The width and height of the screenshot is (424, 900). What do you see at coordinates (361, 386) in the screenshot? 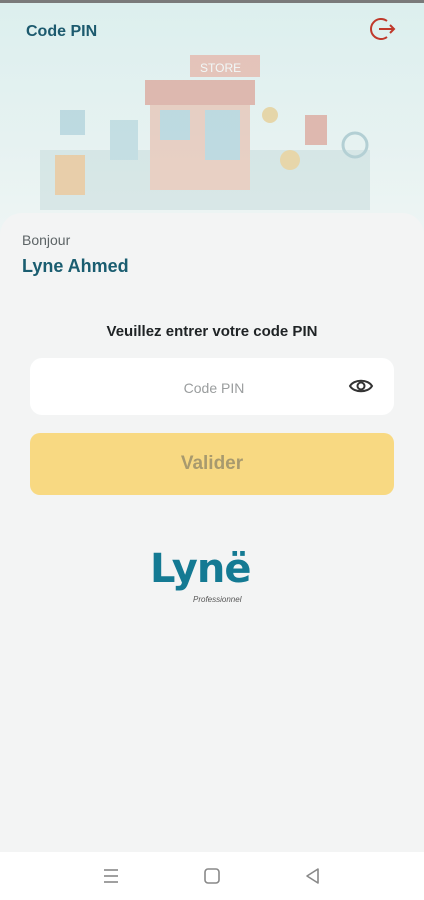
I see `eye-icon` at bounding box center [361, 386].